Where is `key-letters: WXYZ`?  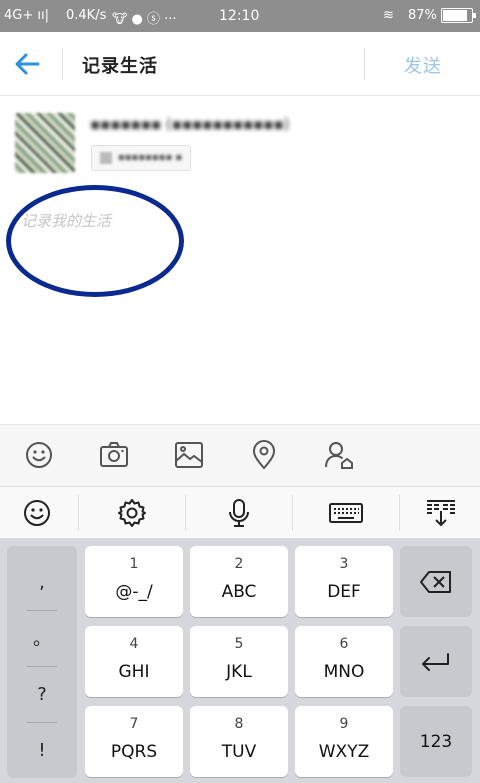 key-letters: WXYZ is located at coordinates (344, 752).